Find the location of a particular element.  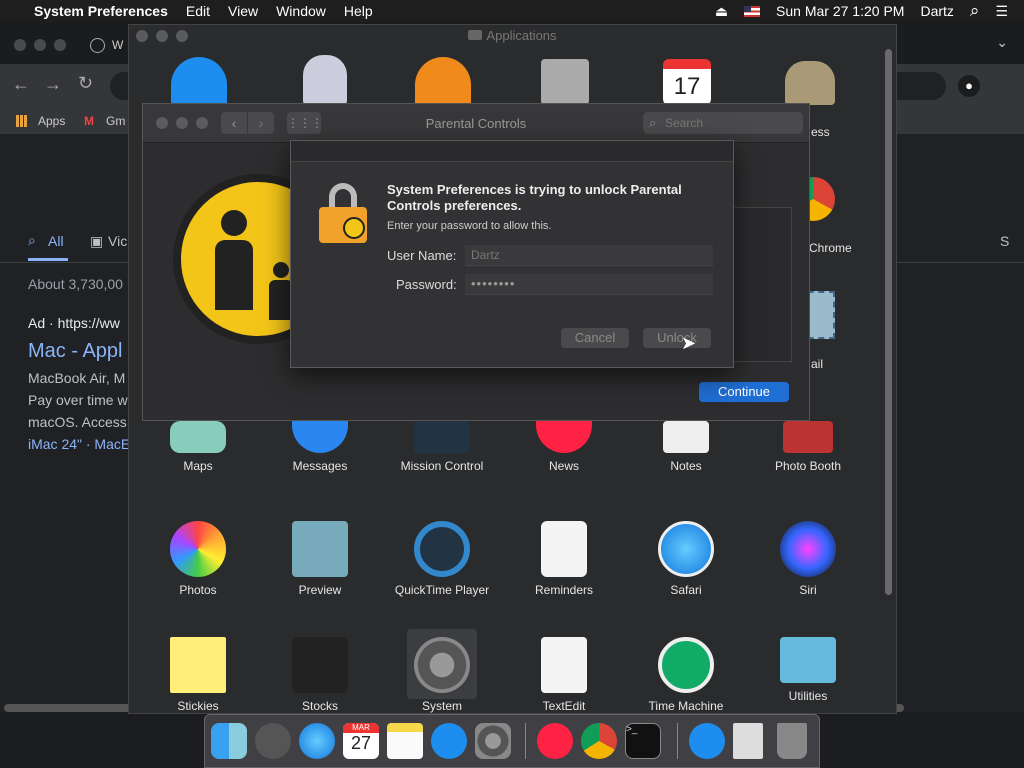

finder-icon is located at coordinates (229, 741).